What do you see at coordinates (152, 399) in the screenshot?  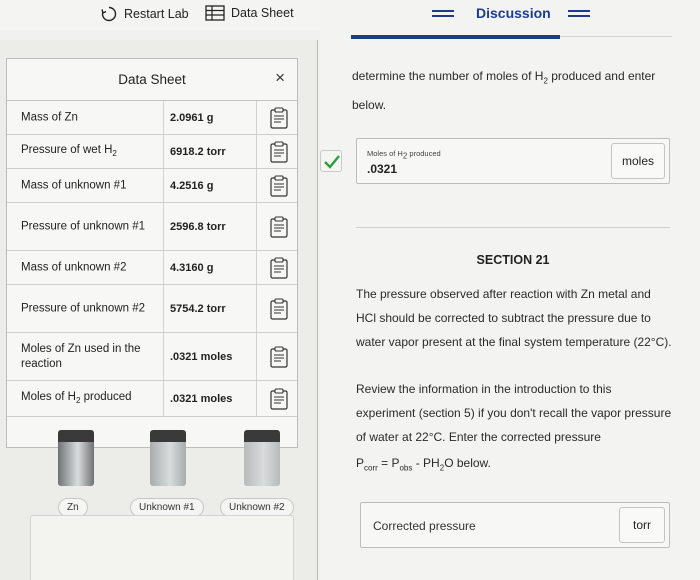 I see `data-sheet-row: Moles of H2 produced .0321 moles` at bounding box center [152, 399].